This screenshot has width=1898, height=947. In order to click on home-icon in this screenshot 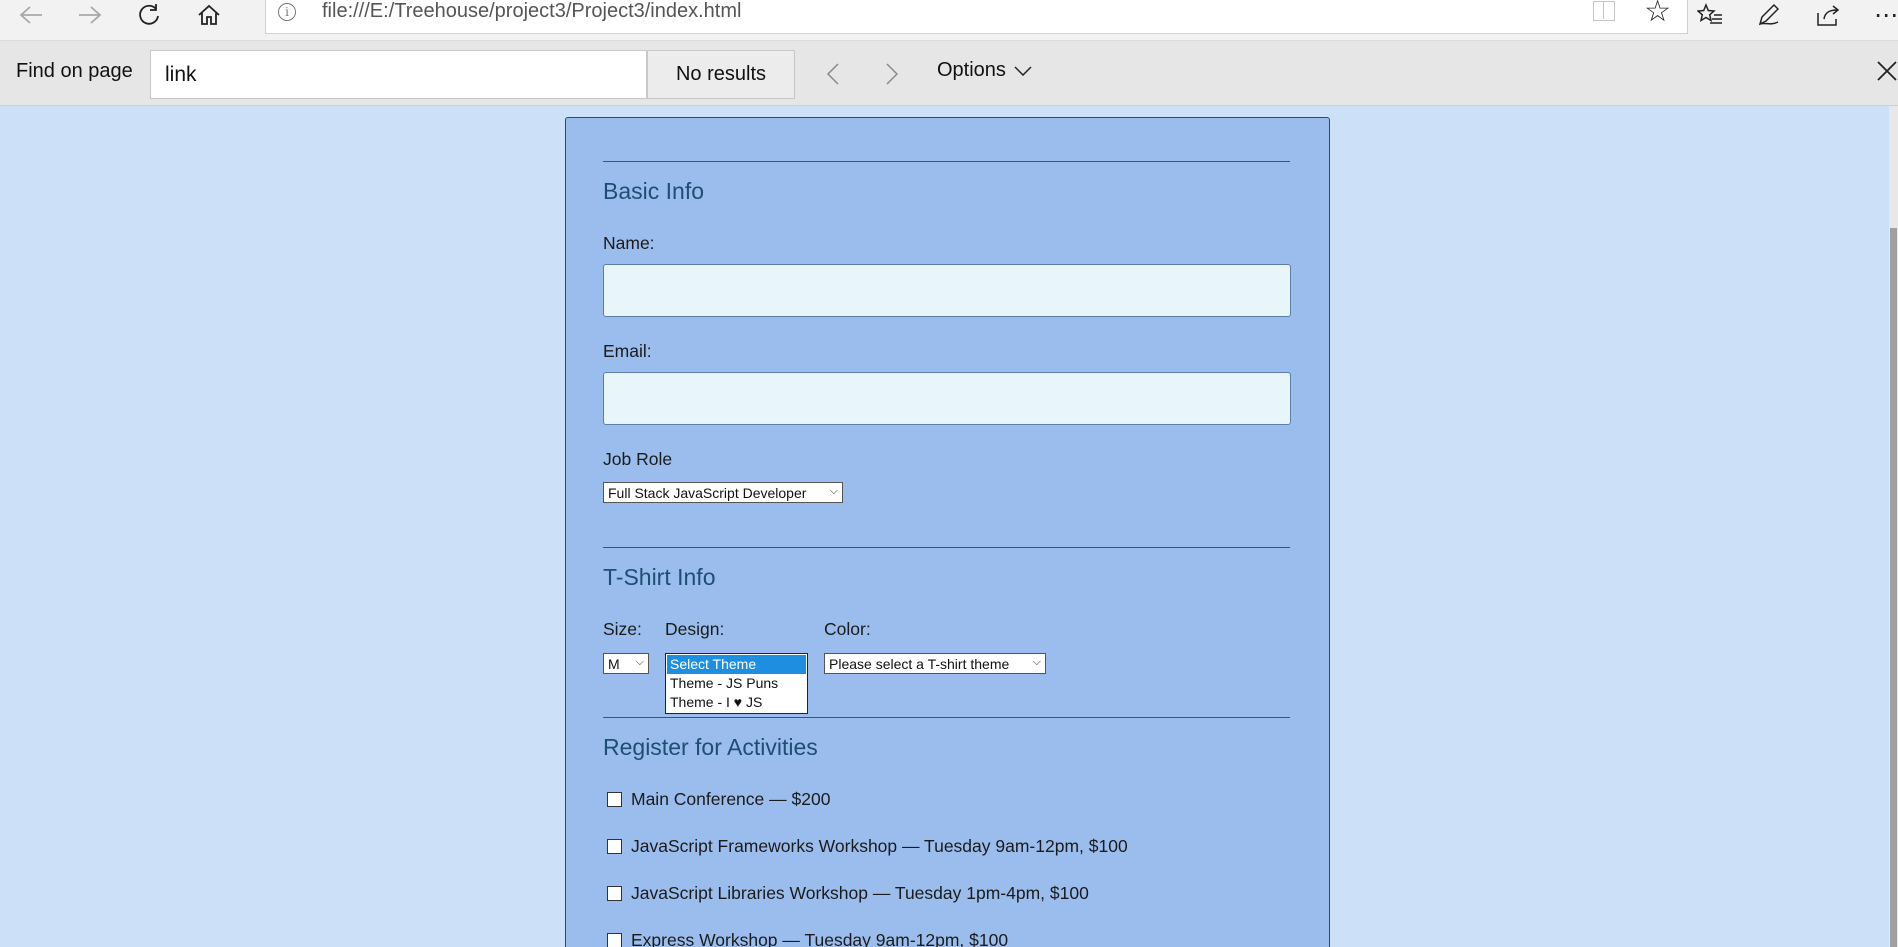, I will do `click(209, 15)`.